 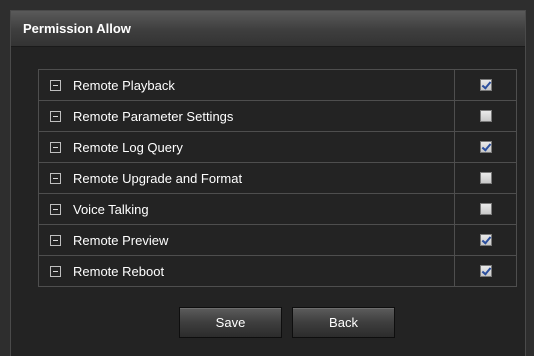 I want to click on permission-name-cell: Remote Playback, so click(x=246, y=85).